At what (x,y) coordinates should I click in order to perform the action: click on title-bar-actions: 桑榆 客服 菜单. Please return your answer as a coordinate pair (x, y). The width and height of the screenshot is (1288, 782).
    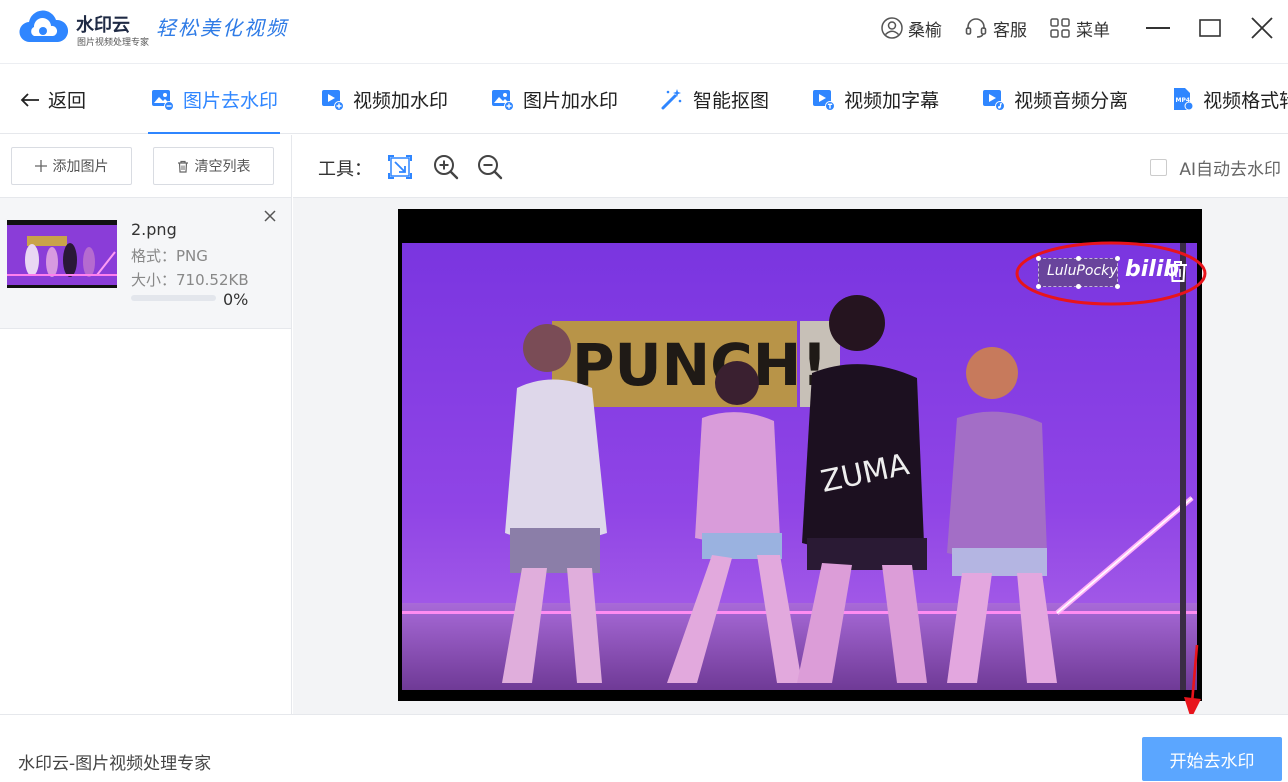
    Looking at the image, I should click on (1084, 28).